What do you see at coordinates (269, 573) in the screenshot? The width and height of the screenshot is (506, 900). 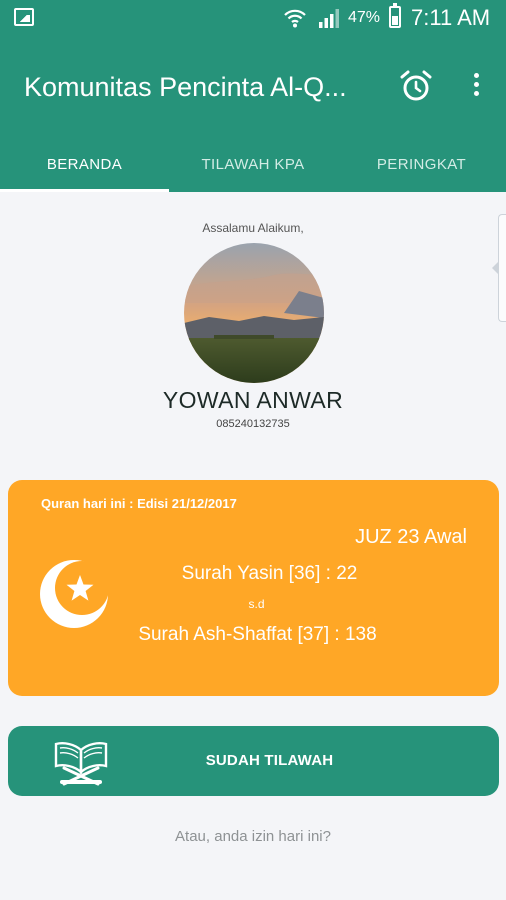 I see `surah-start: Surah Yasin [36] : 22` at bounding box center [269, 573].